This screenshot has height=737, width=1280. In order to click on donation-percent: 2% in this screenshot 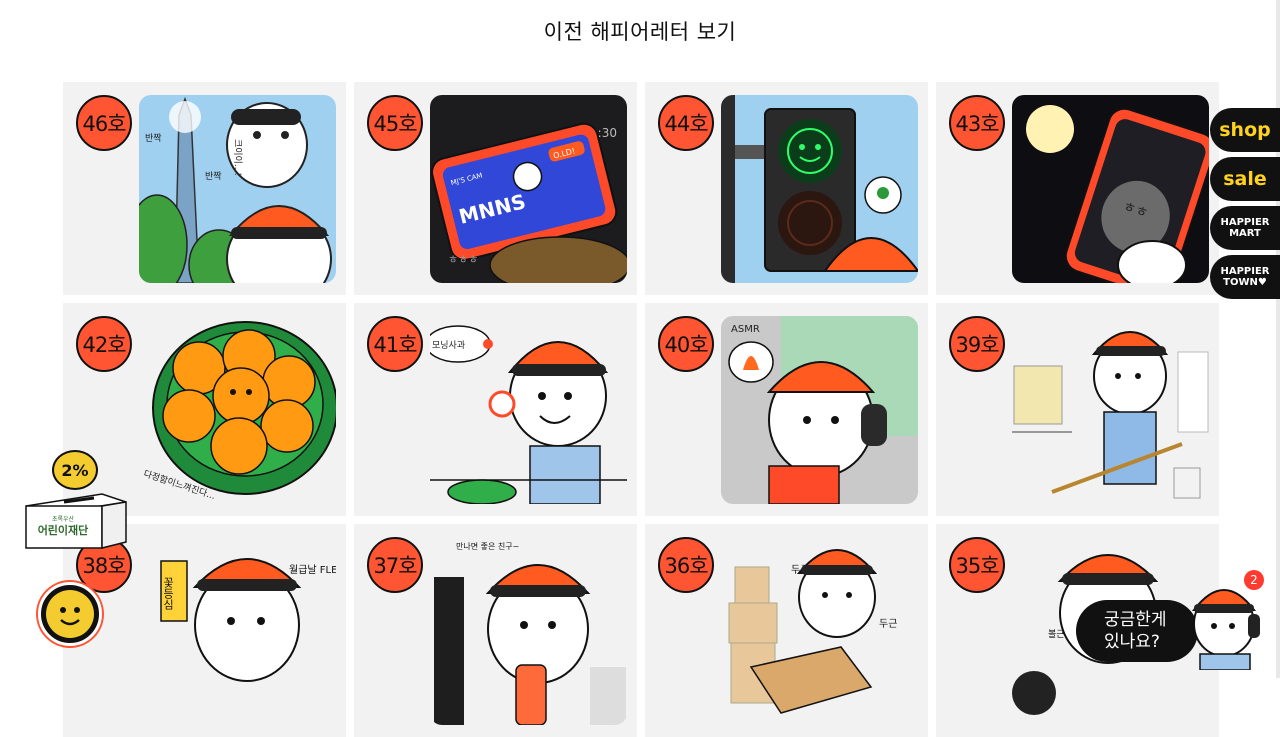, I will do `click(75, 470)`.